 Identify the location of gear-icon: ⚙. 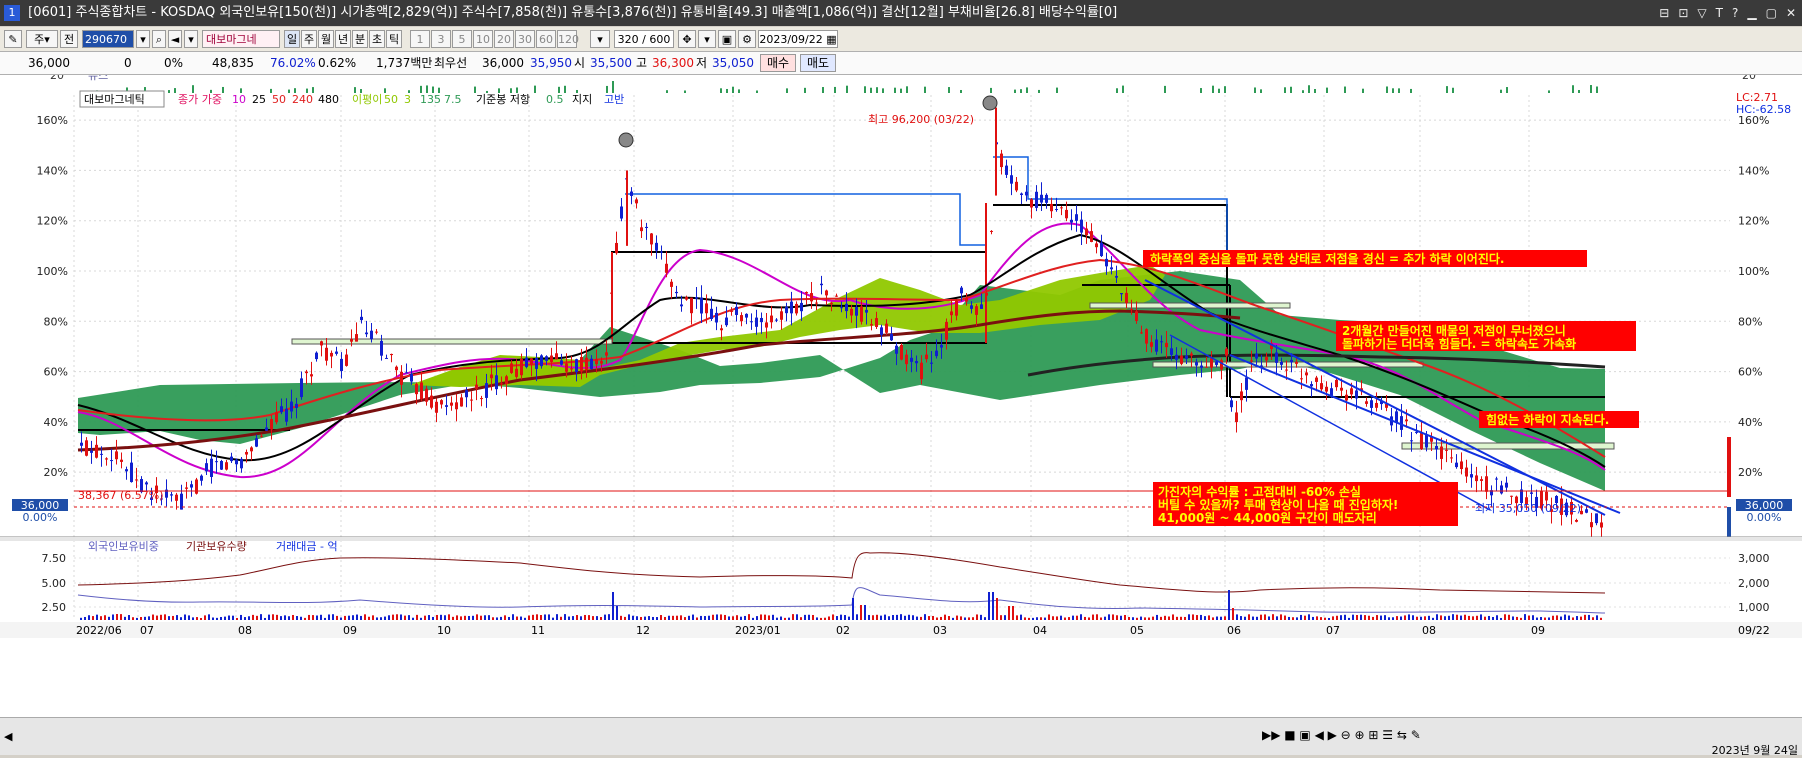
(747, 39).